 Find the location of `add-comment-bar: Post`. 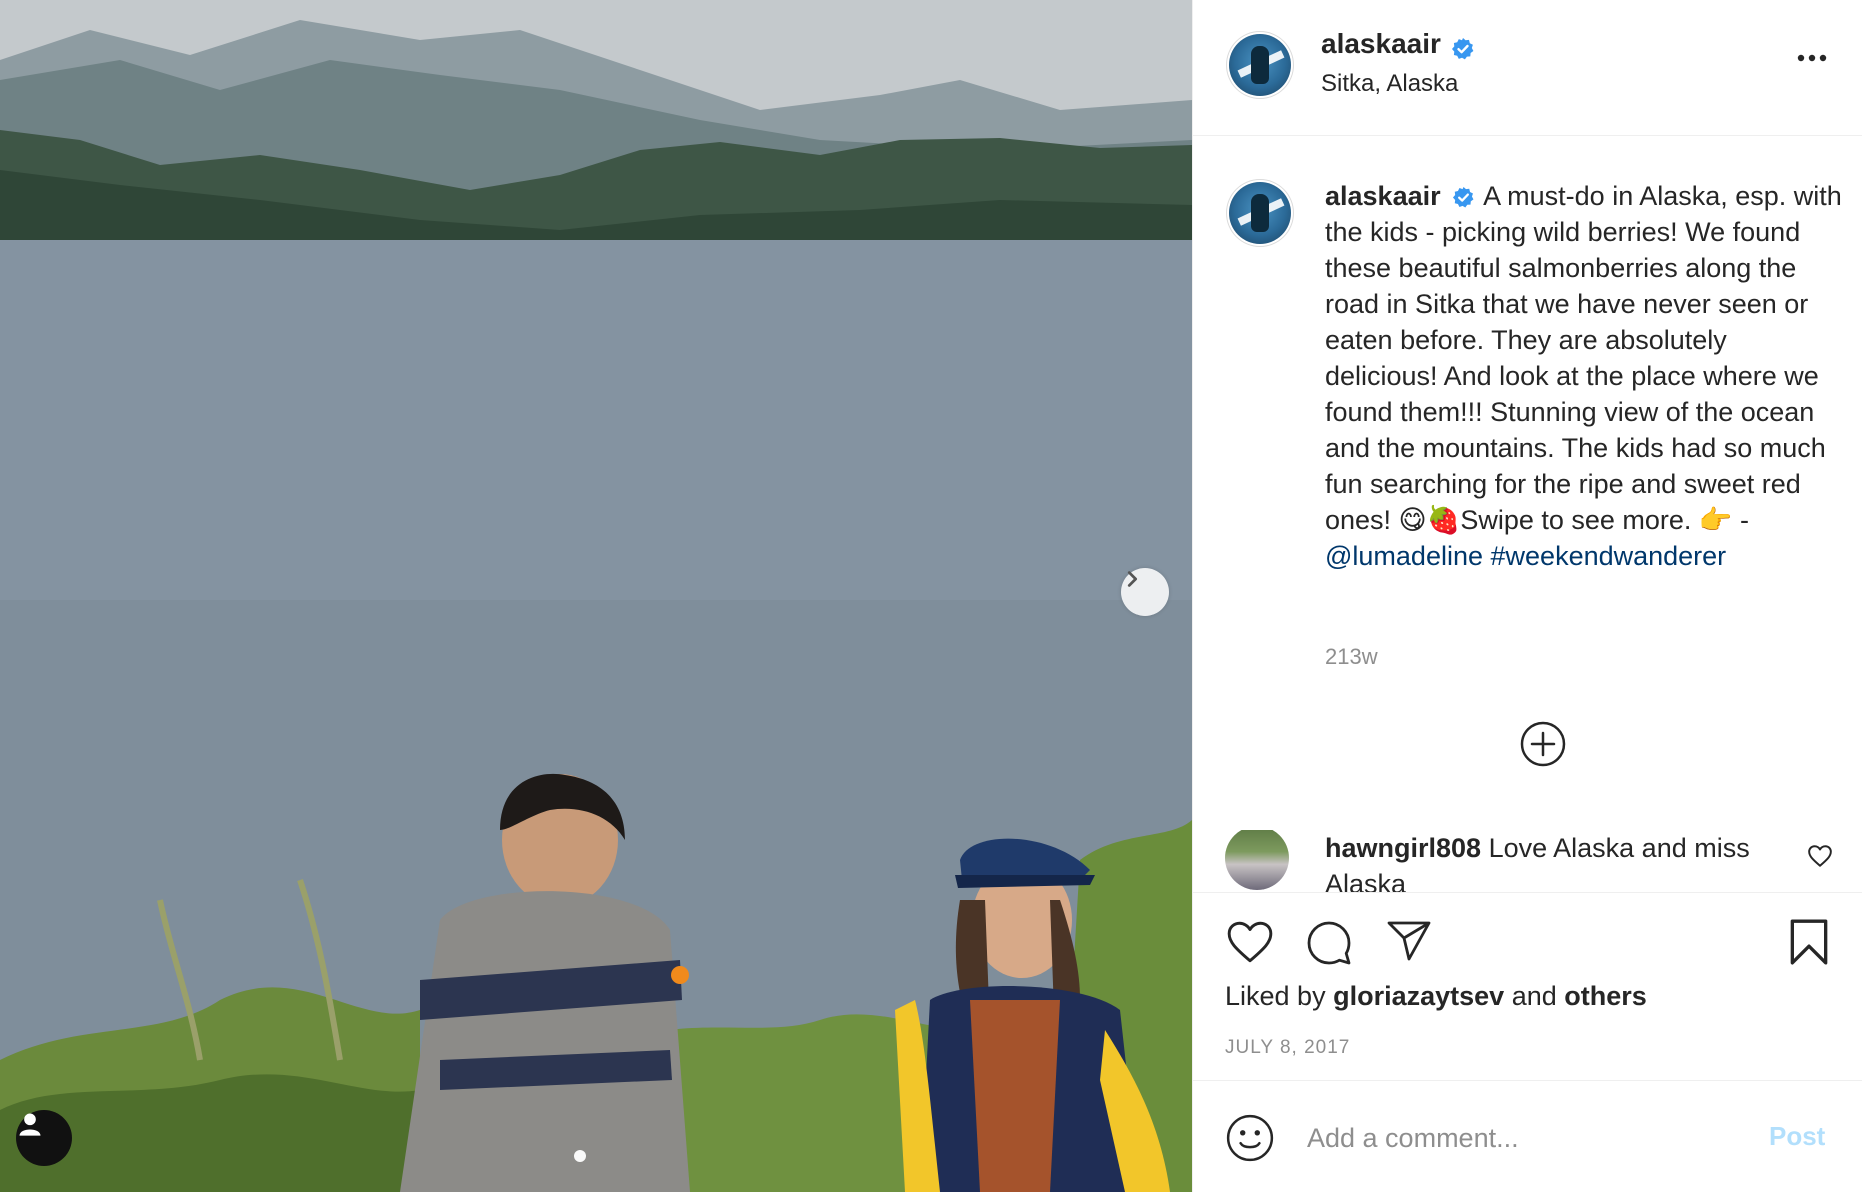

add-comment-bar: Post is located at coordinates (1527, 1136).